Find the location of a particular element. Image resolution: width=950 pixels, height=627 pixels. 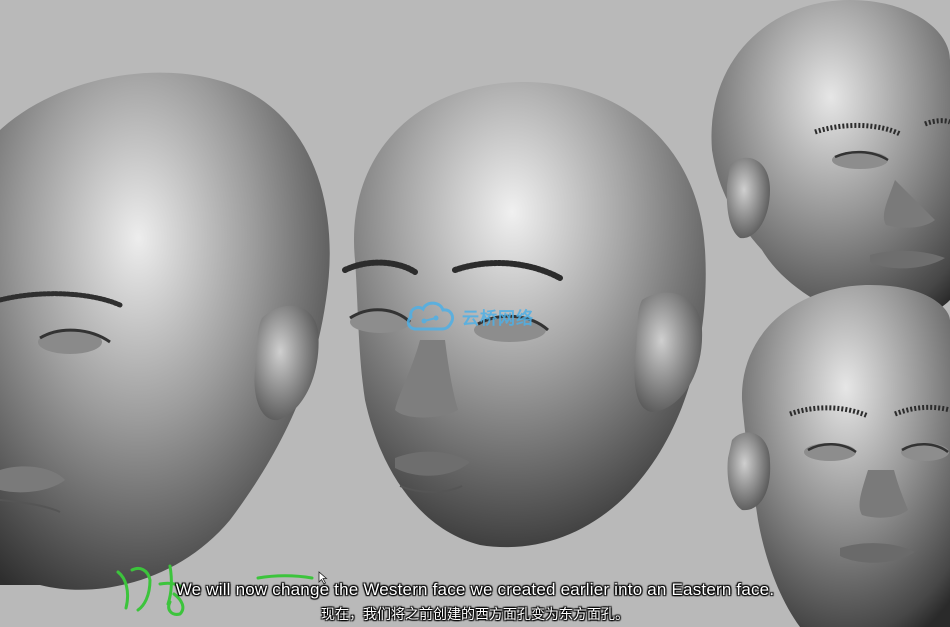

ear-center-head is located at coordinates (668, 352).